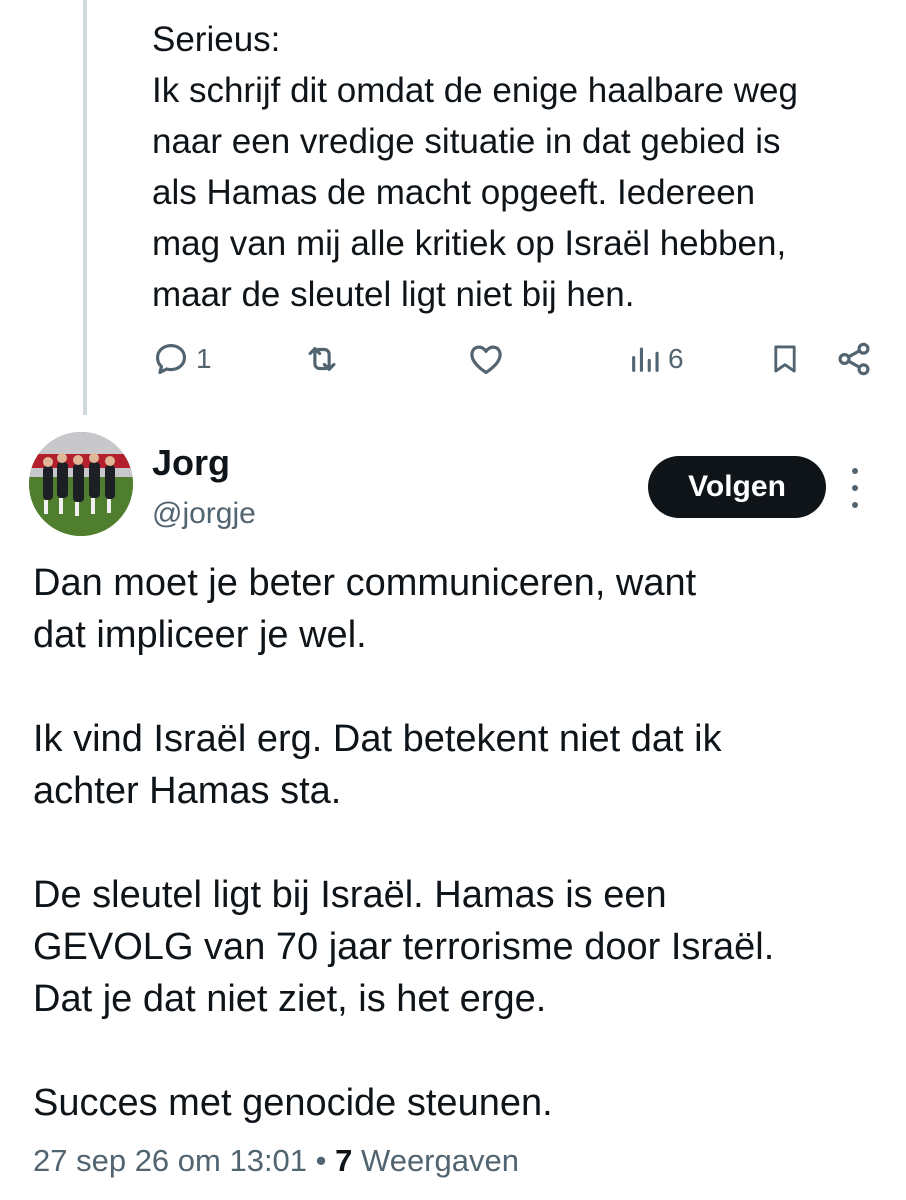 This screenshot has height=1200, width=906. I want to click on follow-button: Volgen, so click(737, 487).